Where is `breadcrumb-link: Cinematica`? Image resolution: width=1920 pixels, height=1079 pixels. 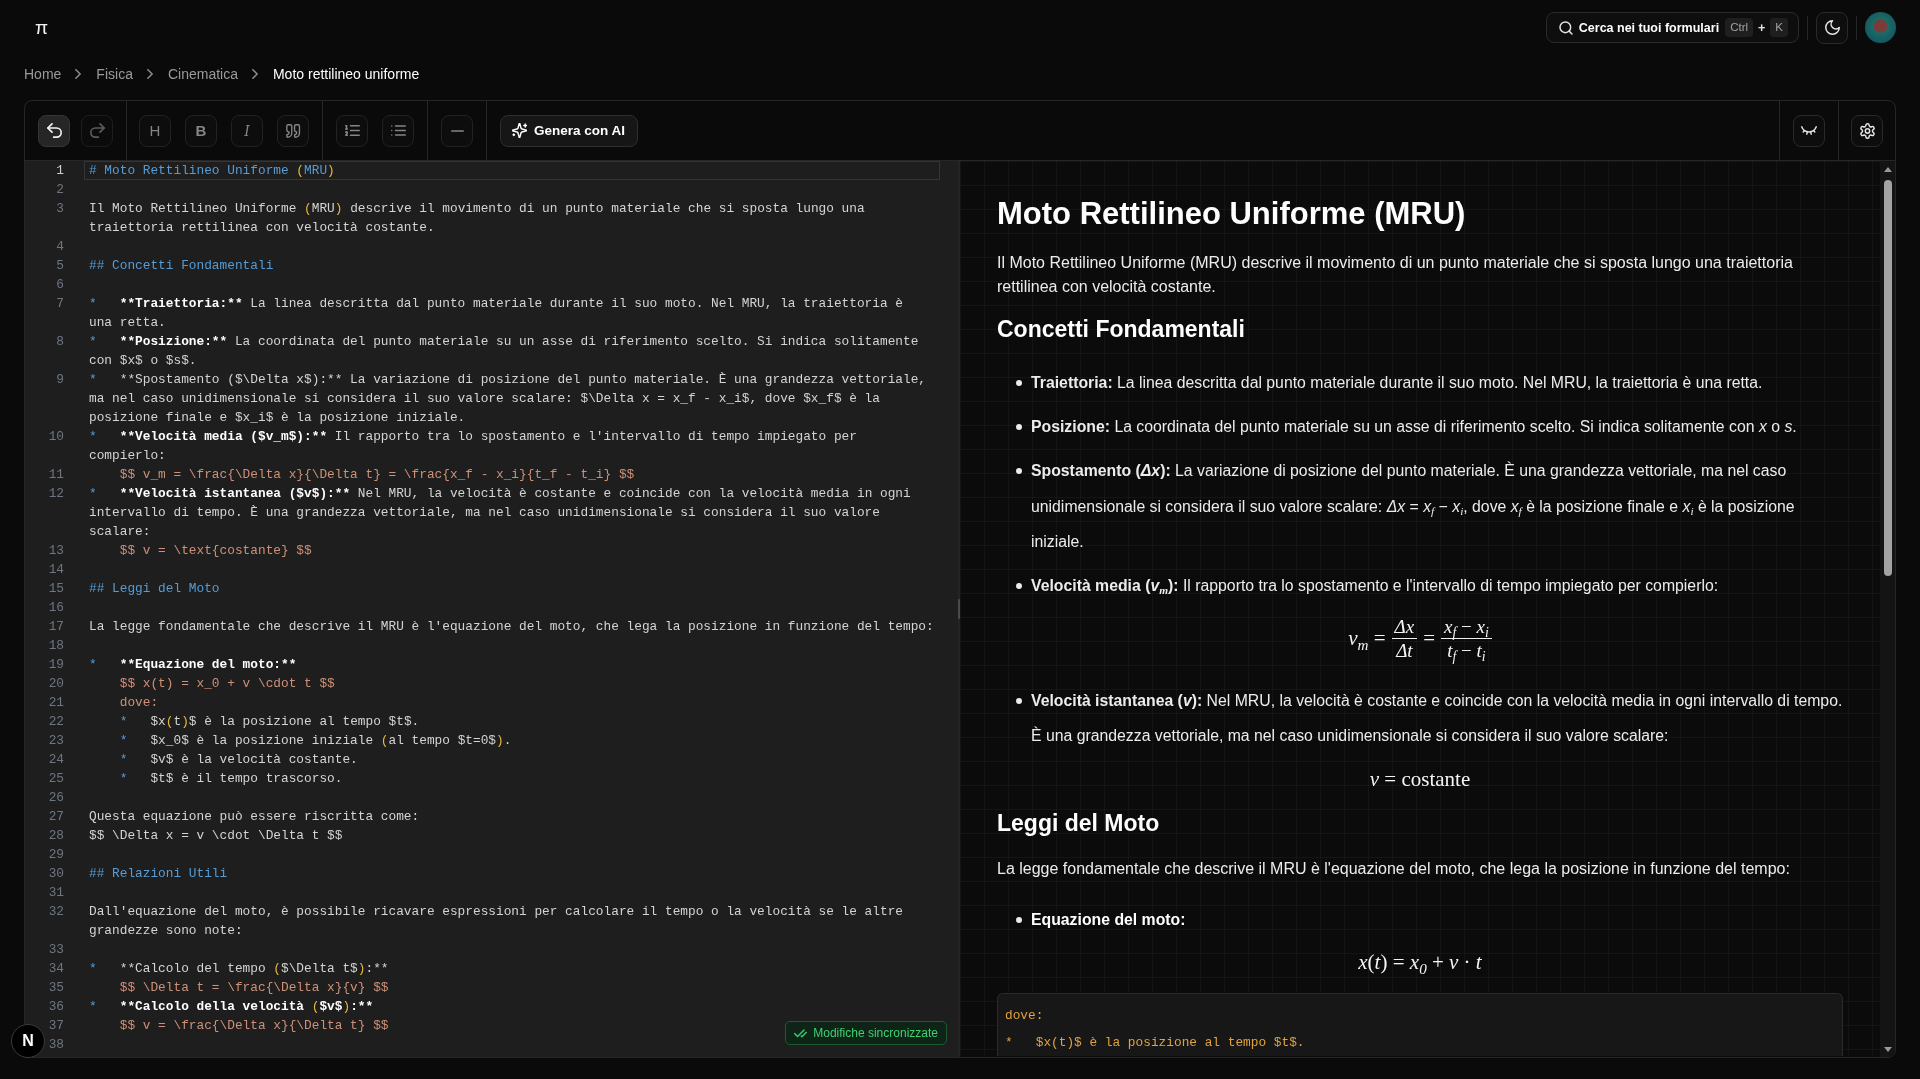
breadcrumb-link: Cinematica is located at coordinates (202, 74).